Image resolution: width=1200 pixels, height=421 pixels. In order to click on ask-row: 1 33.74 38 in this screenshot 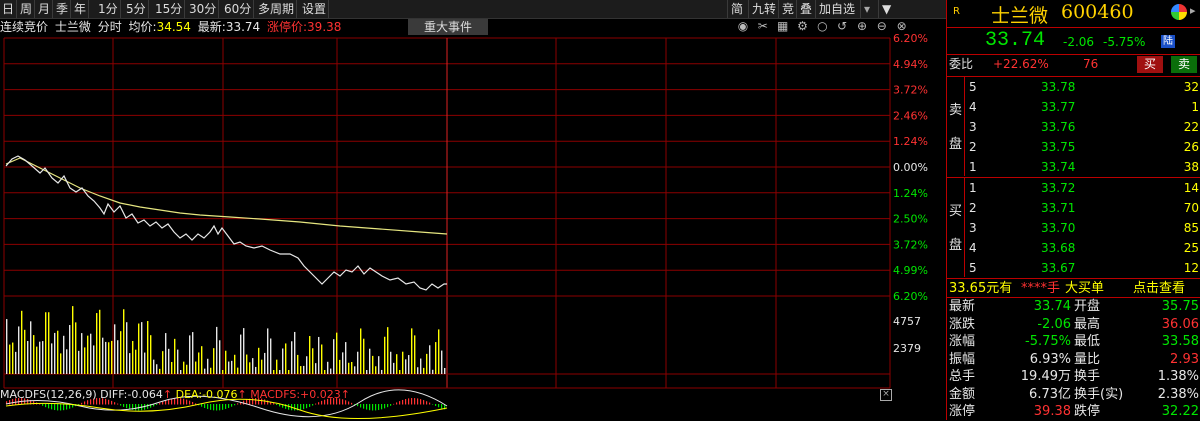, I will do `click(1073, 167)`.